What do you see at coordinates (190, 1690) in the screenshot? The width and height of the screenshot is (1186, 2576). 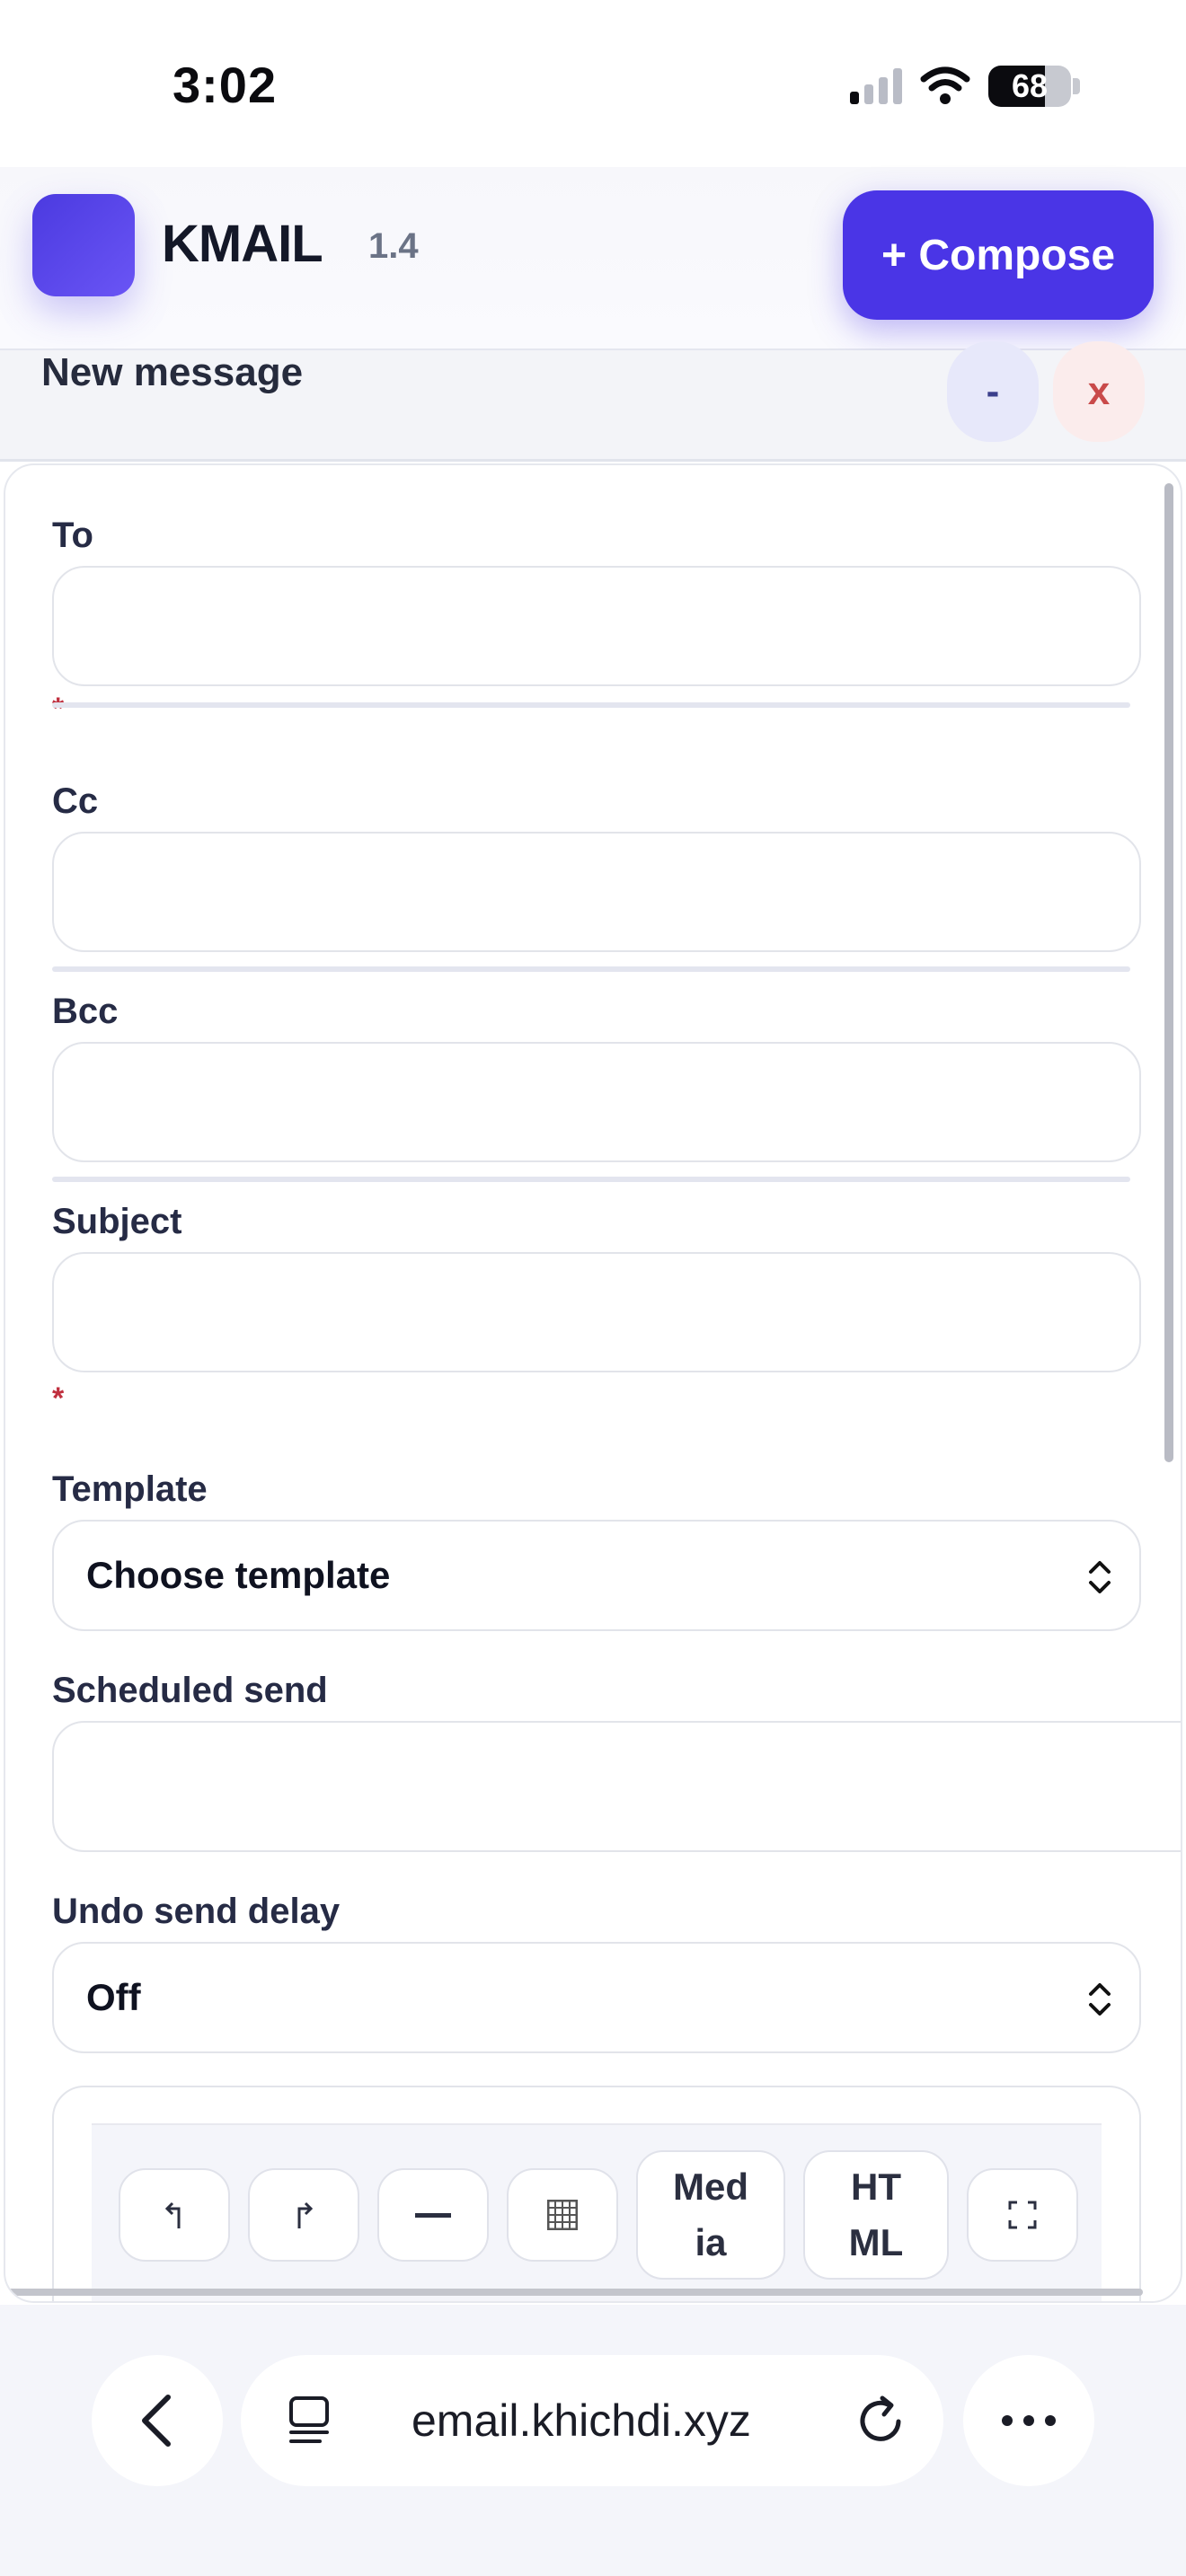 I see `scheduled-send-label: Scheduled send` at bounding box center [190, 1690].